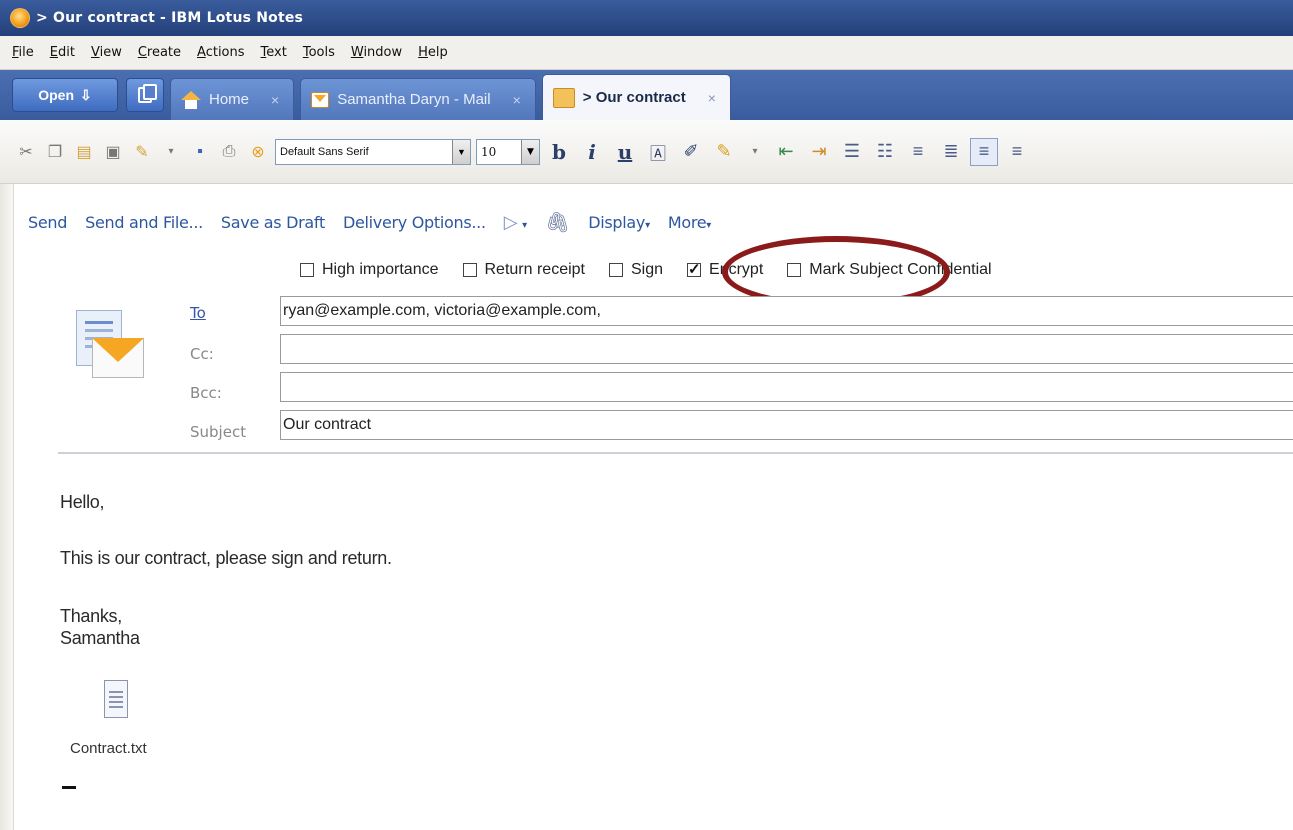  What do you see at coordinates (530, 151) in the screenshot?
I see `size-dropdown-icon: ▼` at bounding box center [530, 151].